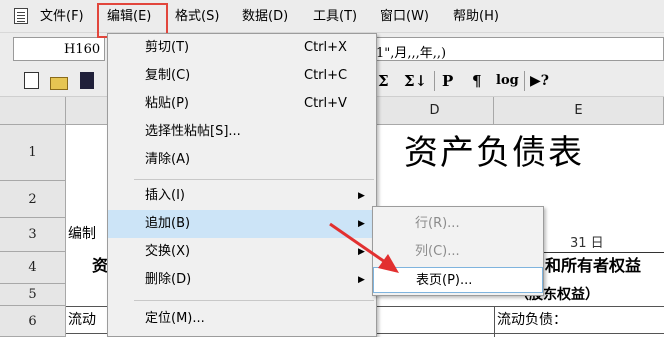  Describe the element at coordinates (364, 247) in the screenshot. I see `annotation-arrow-icon` at that location.